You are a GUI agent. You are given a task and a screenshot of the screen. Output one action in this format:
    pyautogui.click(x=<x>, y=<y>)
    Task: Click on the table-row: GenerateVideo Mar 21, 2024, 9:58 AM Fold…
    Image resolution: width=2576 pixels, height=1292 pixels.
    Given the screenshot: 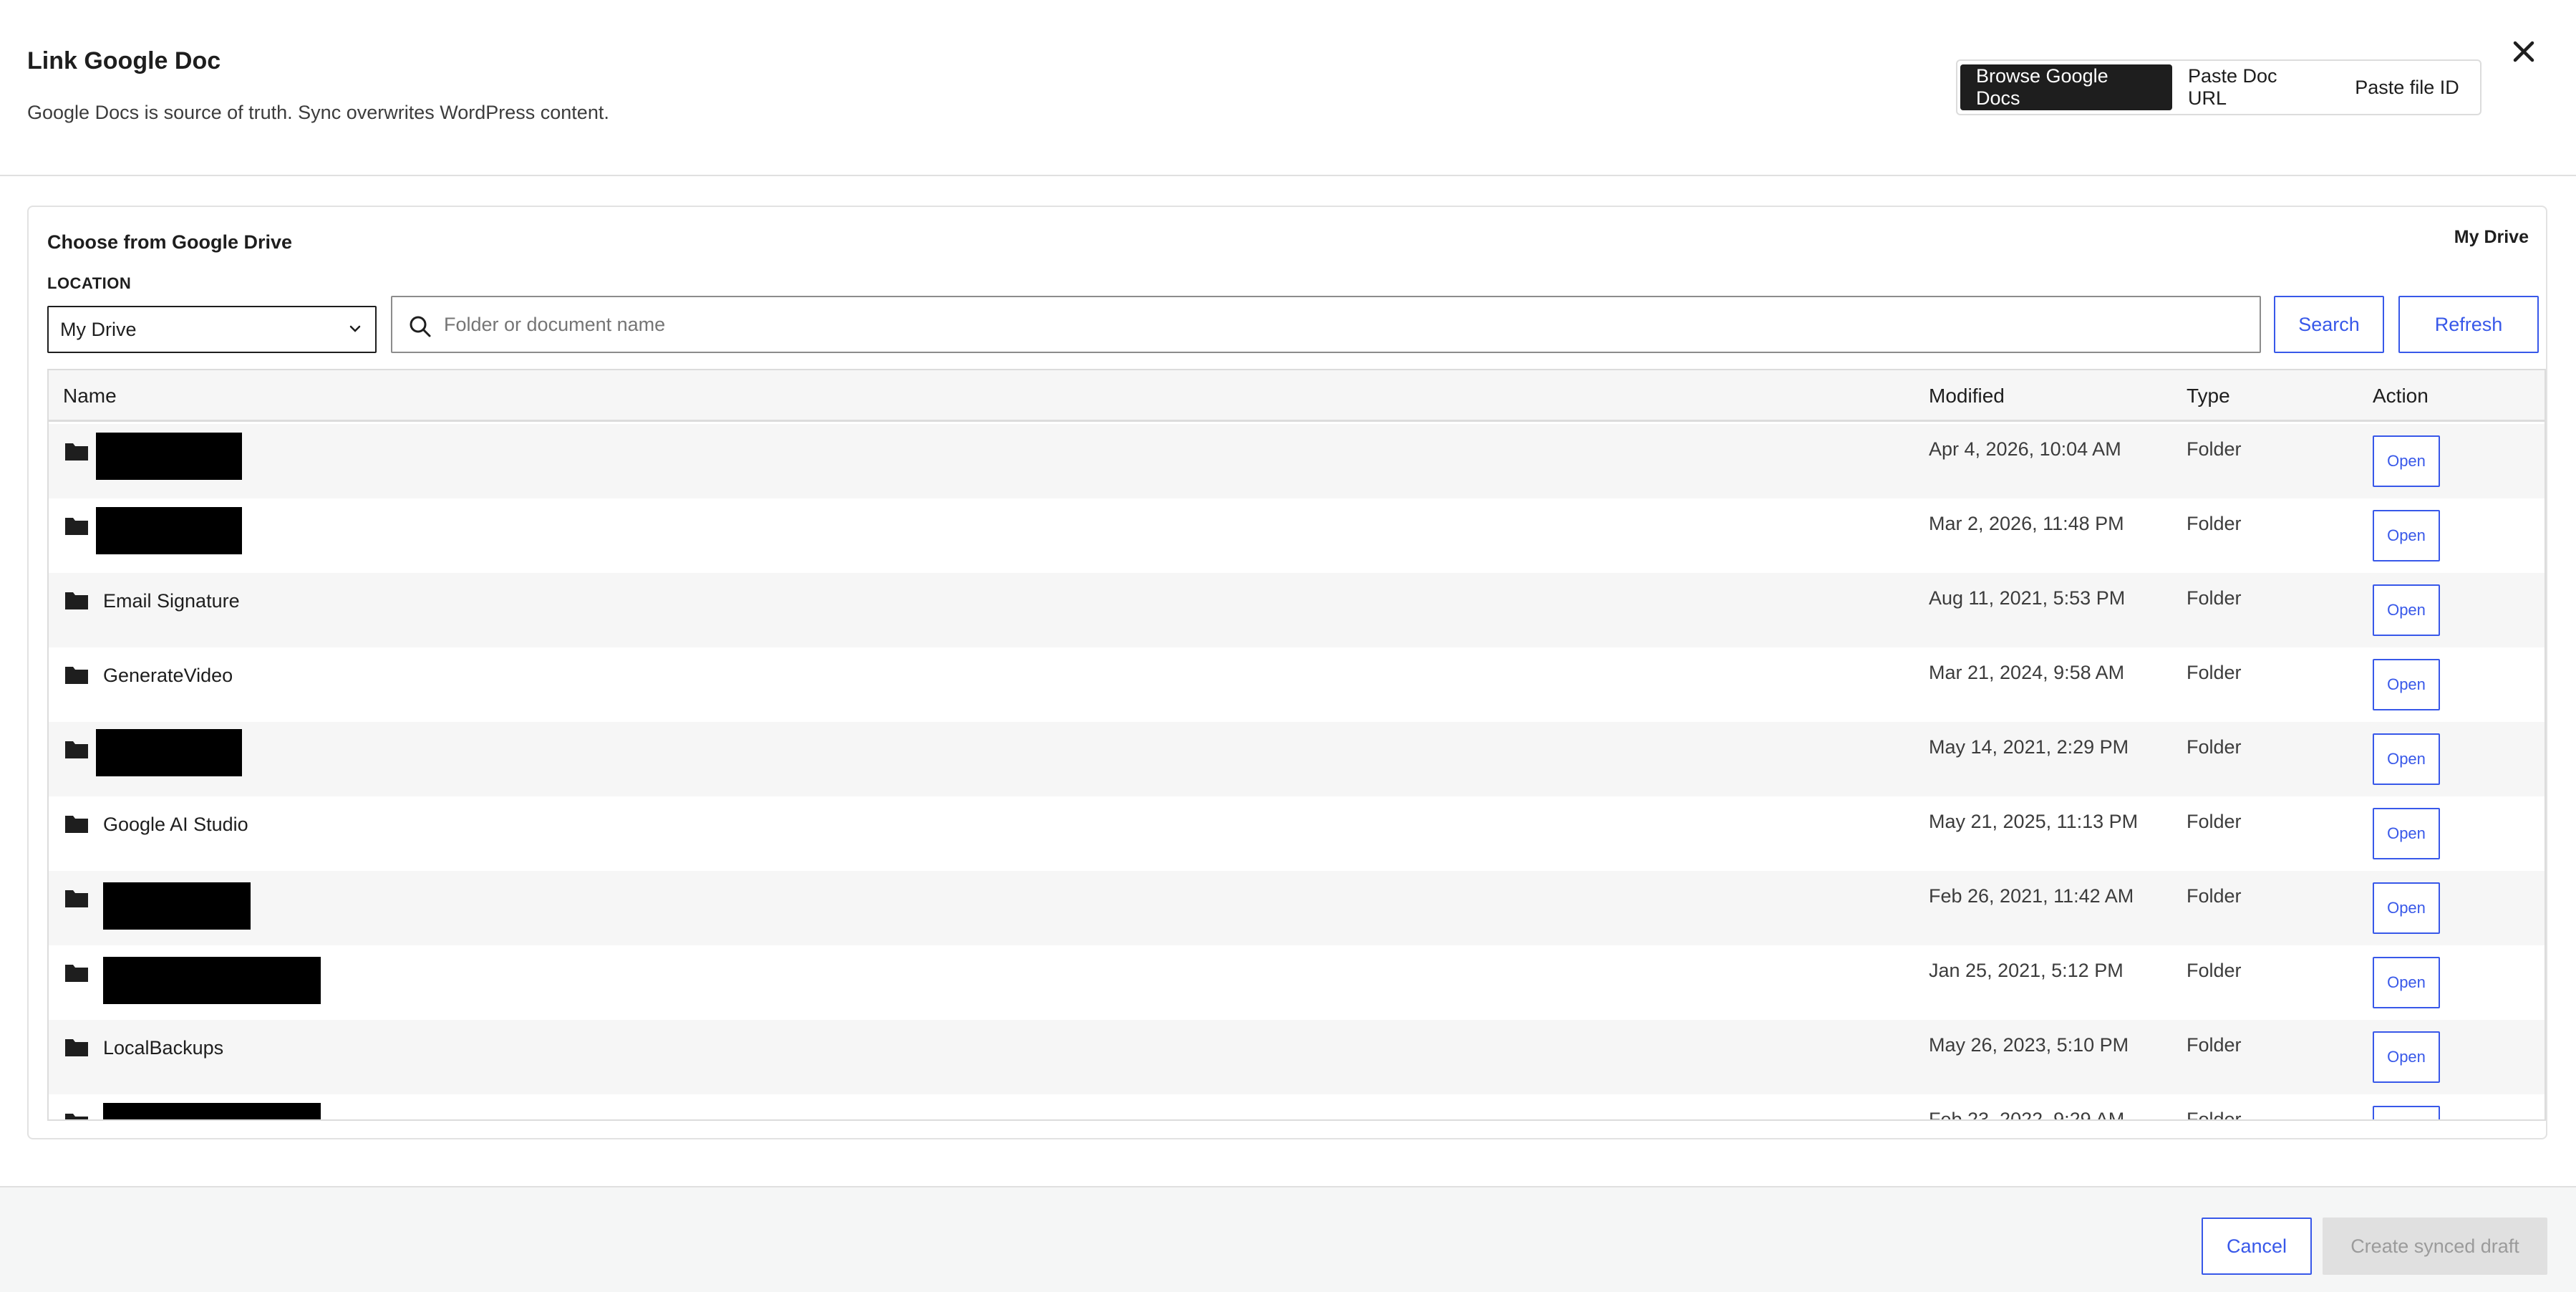 What is the action you would take?
    pyautogui.click(x=1296, y=684)
    